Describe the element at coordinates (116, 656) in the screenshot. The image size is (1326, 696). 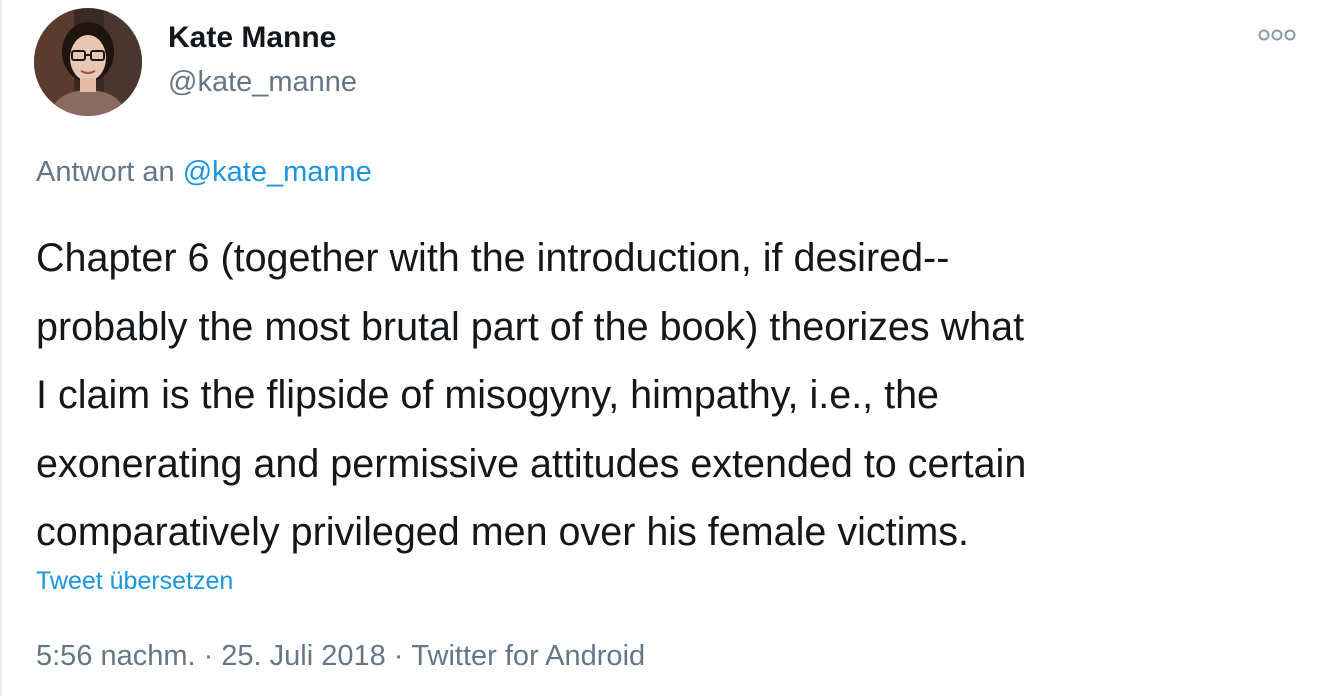
I see `tweet-time: 5:56 nachm.` at that location.